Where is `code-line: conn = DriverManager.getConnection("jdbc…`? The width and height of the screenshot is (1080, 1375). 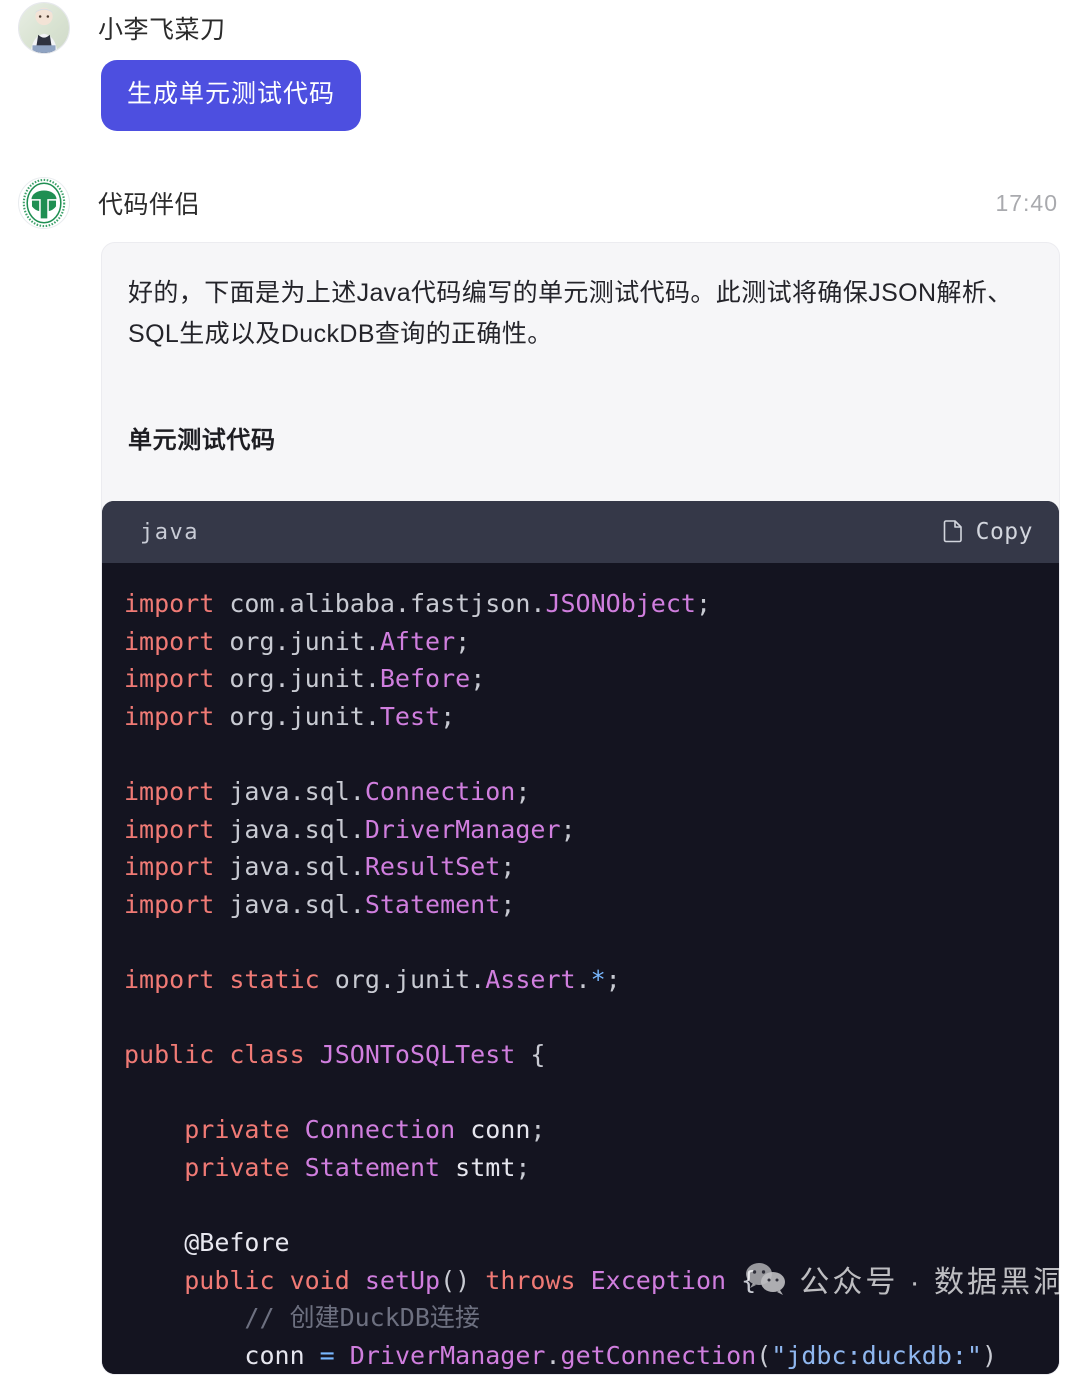 code-line: conn = DriverManager.getConnection("jdbc… is located at coordinates (591, 1356).